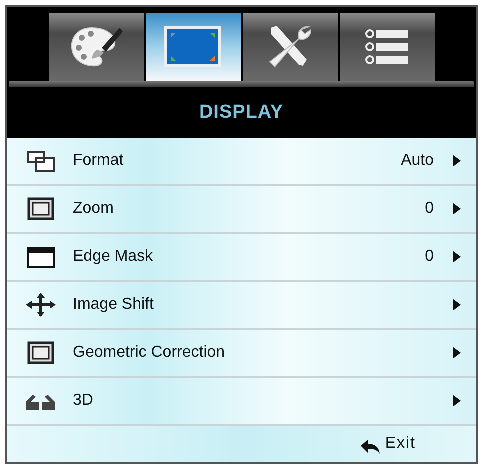  I want to click on item-label: Zoom, so click(94, 209).